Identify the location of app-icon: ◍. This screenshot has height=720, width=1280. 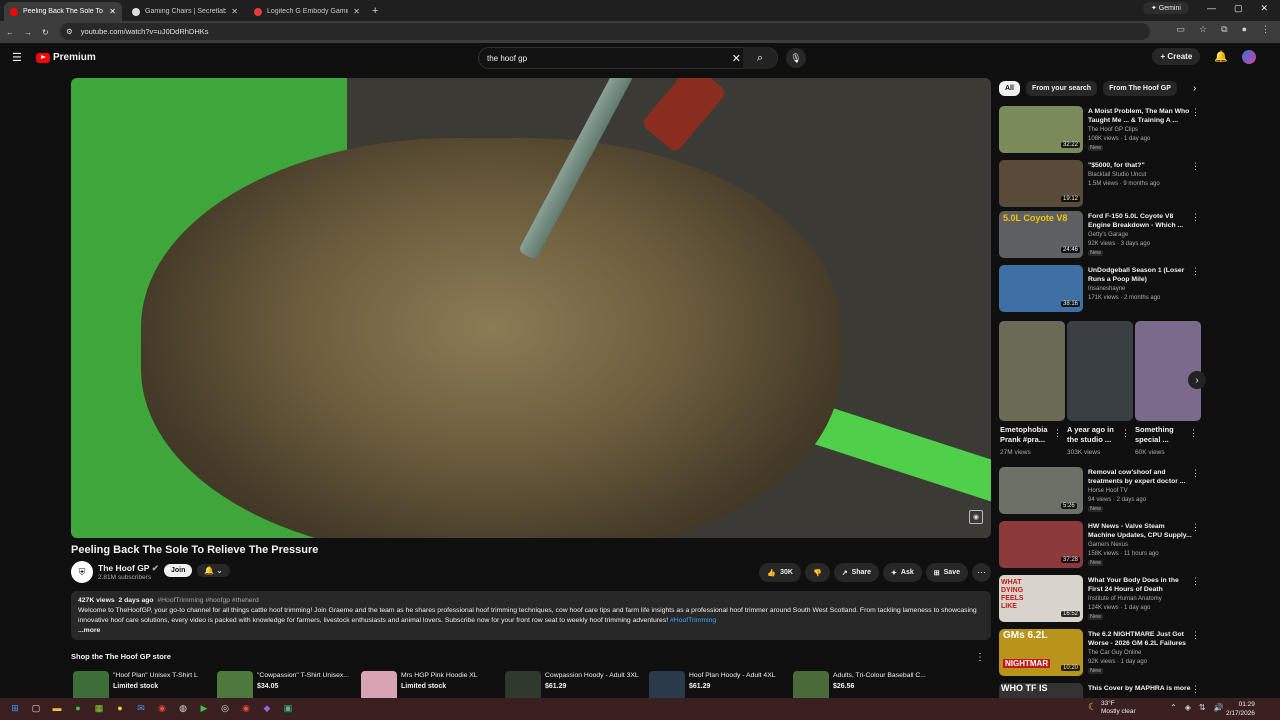
(183, 708).